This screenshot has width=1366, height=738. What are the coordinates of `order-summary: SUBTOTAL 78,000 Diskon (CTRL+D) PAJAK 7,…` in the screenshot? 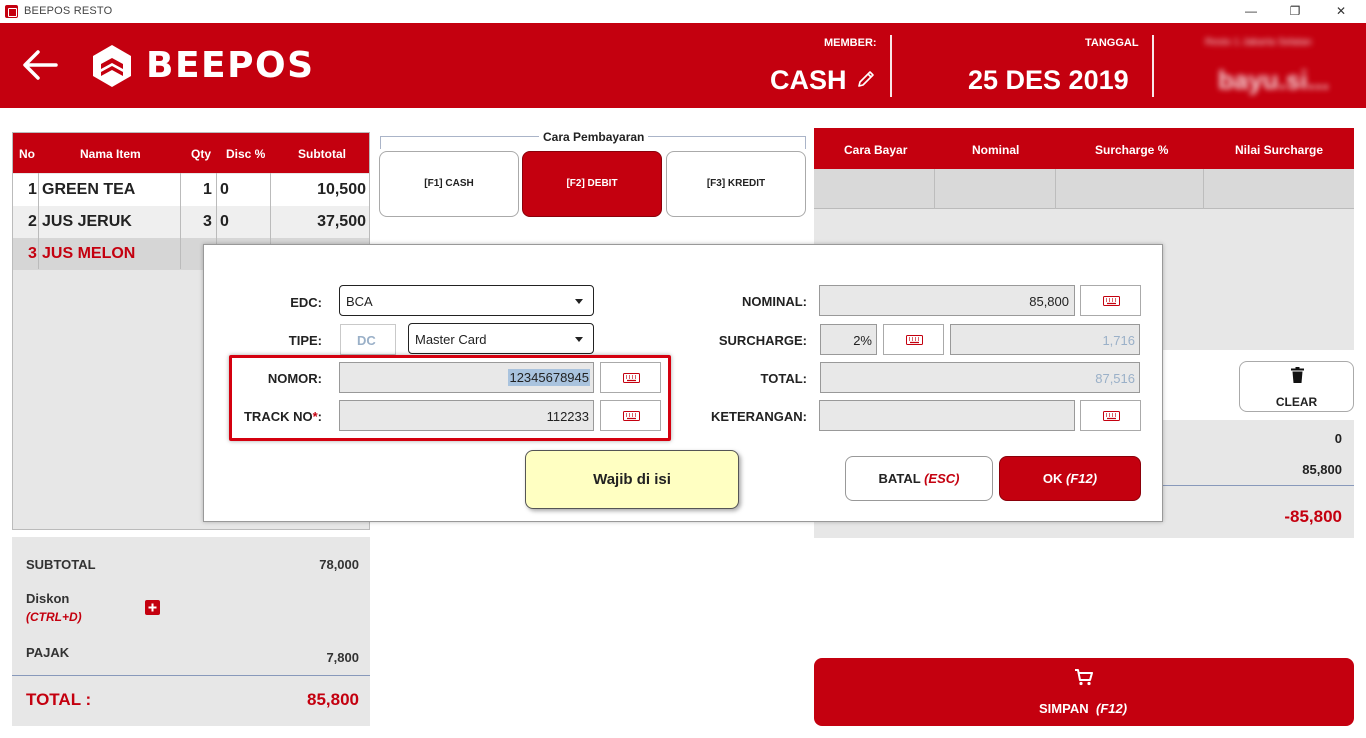 It's located at (191, 631).